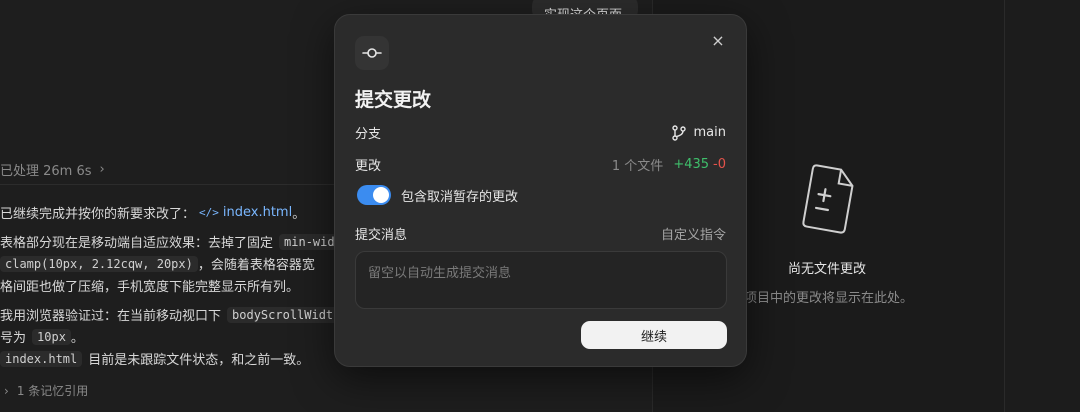 The image size is (1080, 412). I want to click on branch-value: main, so click(698, 132).